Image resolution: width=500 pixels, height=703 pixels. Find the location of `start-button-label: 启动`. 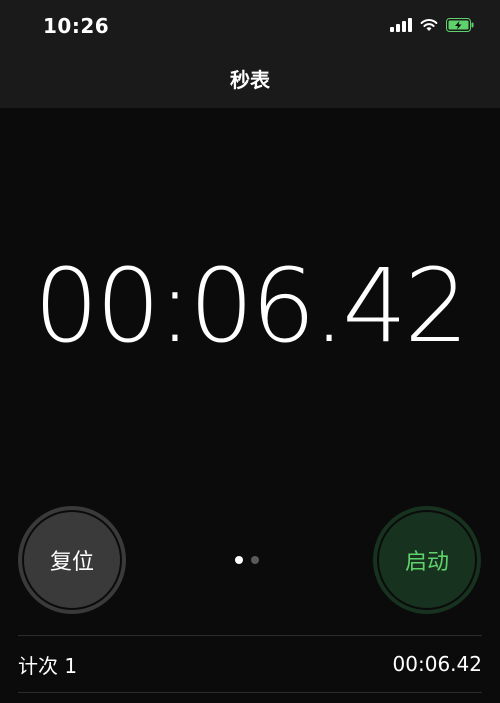

start-button-label: 启动 is located at coordinates (426, 562).